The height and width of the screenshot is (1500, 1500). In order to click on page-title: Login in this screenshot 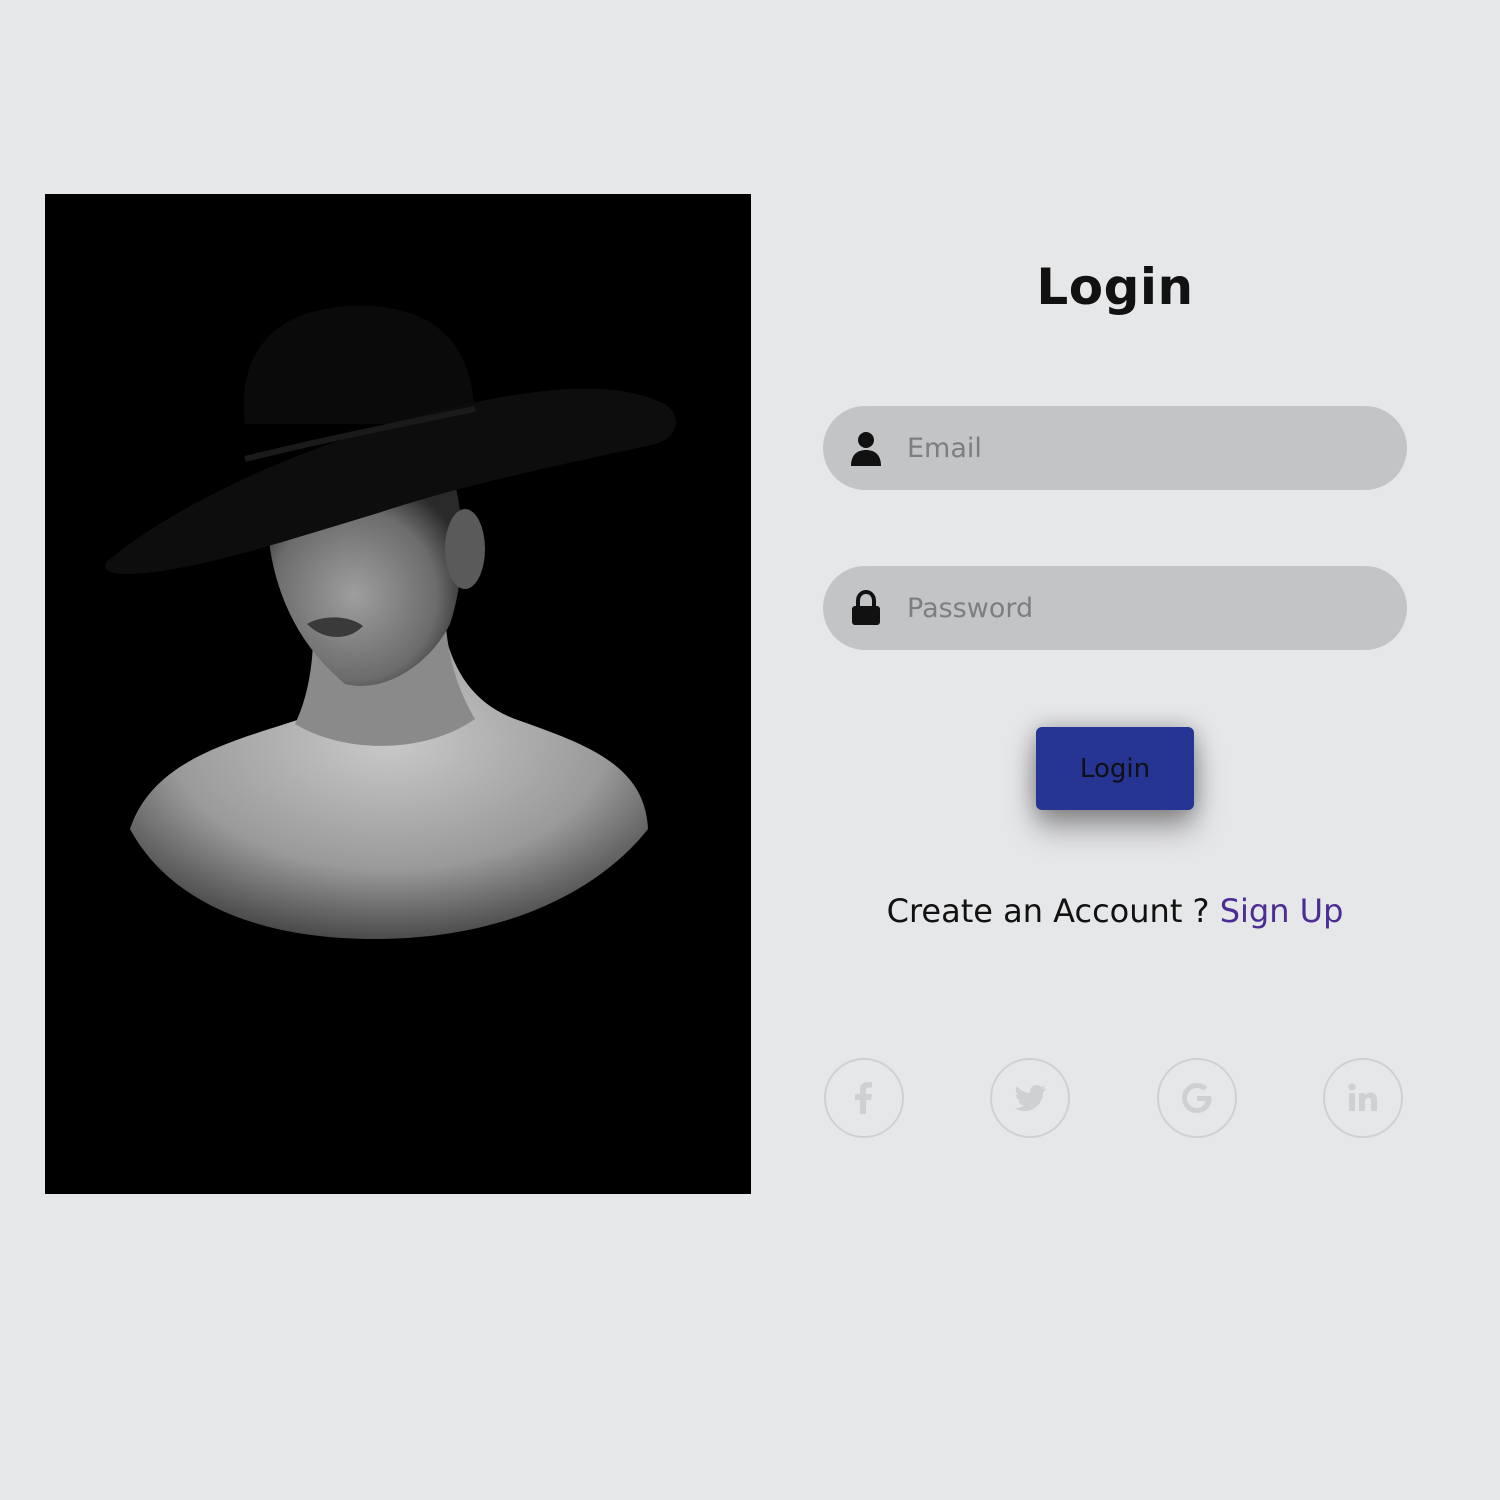, I will do `click(1115, 287)`.